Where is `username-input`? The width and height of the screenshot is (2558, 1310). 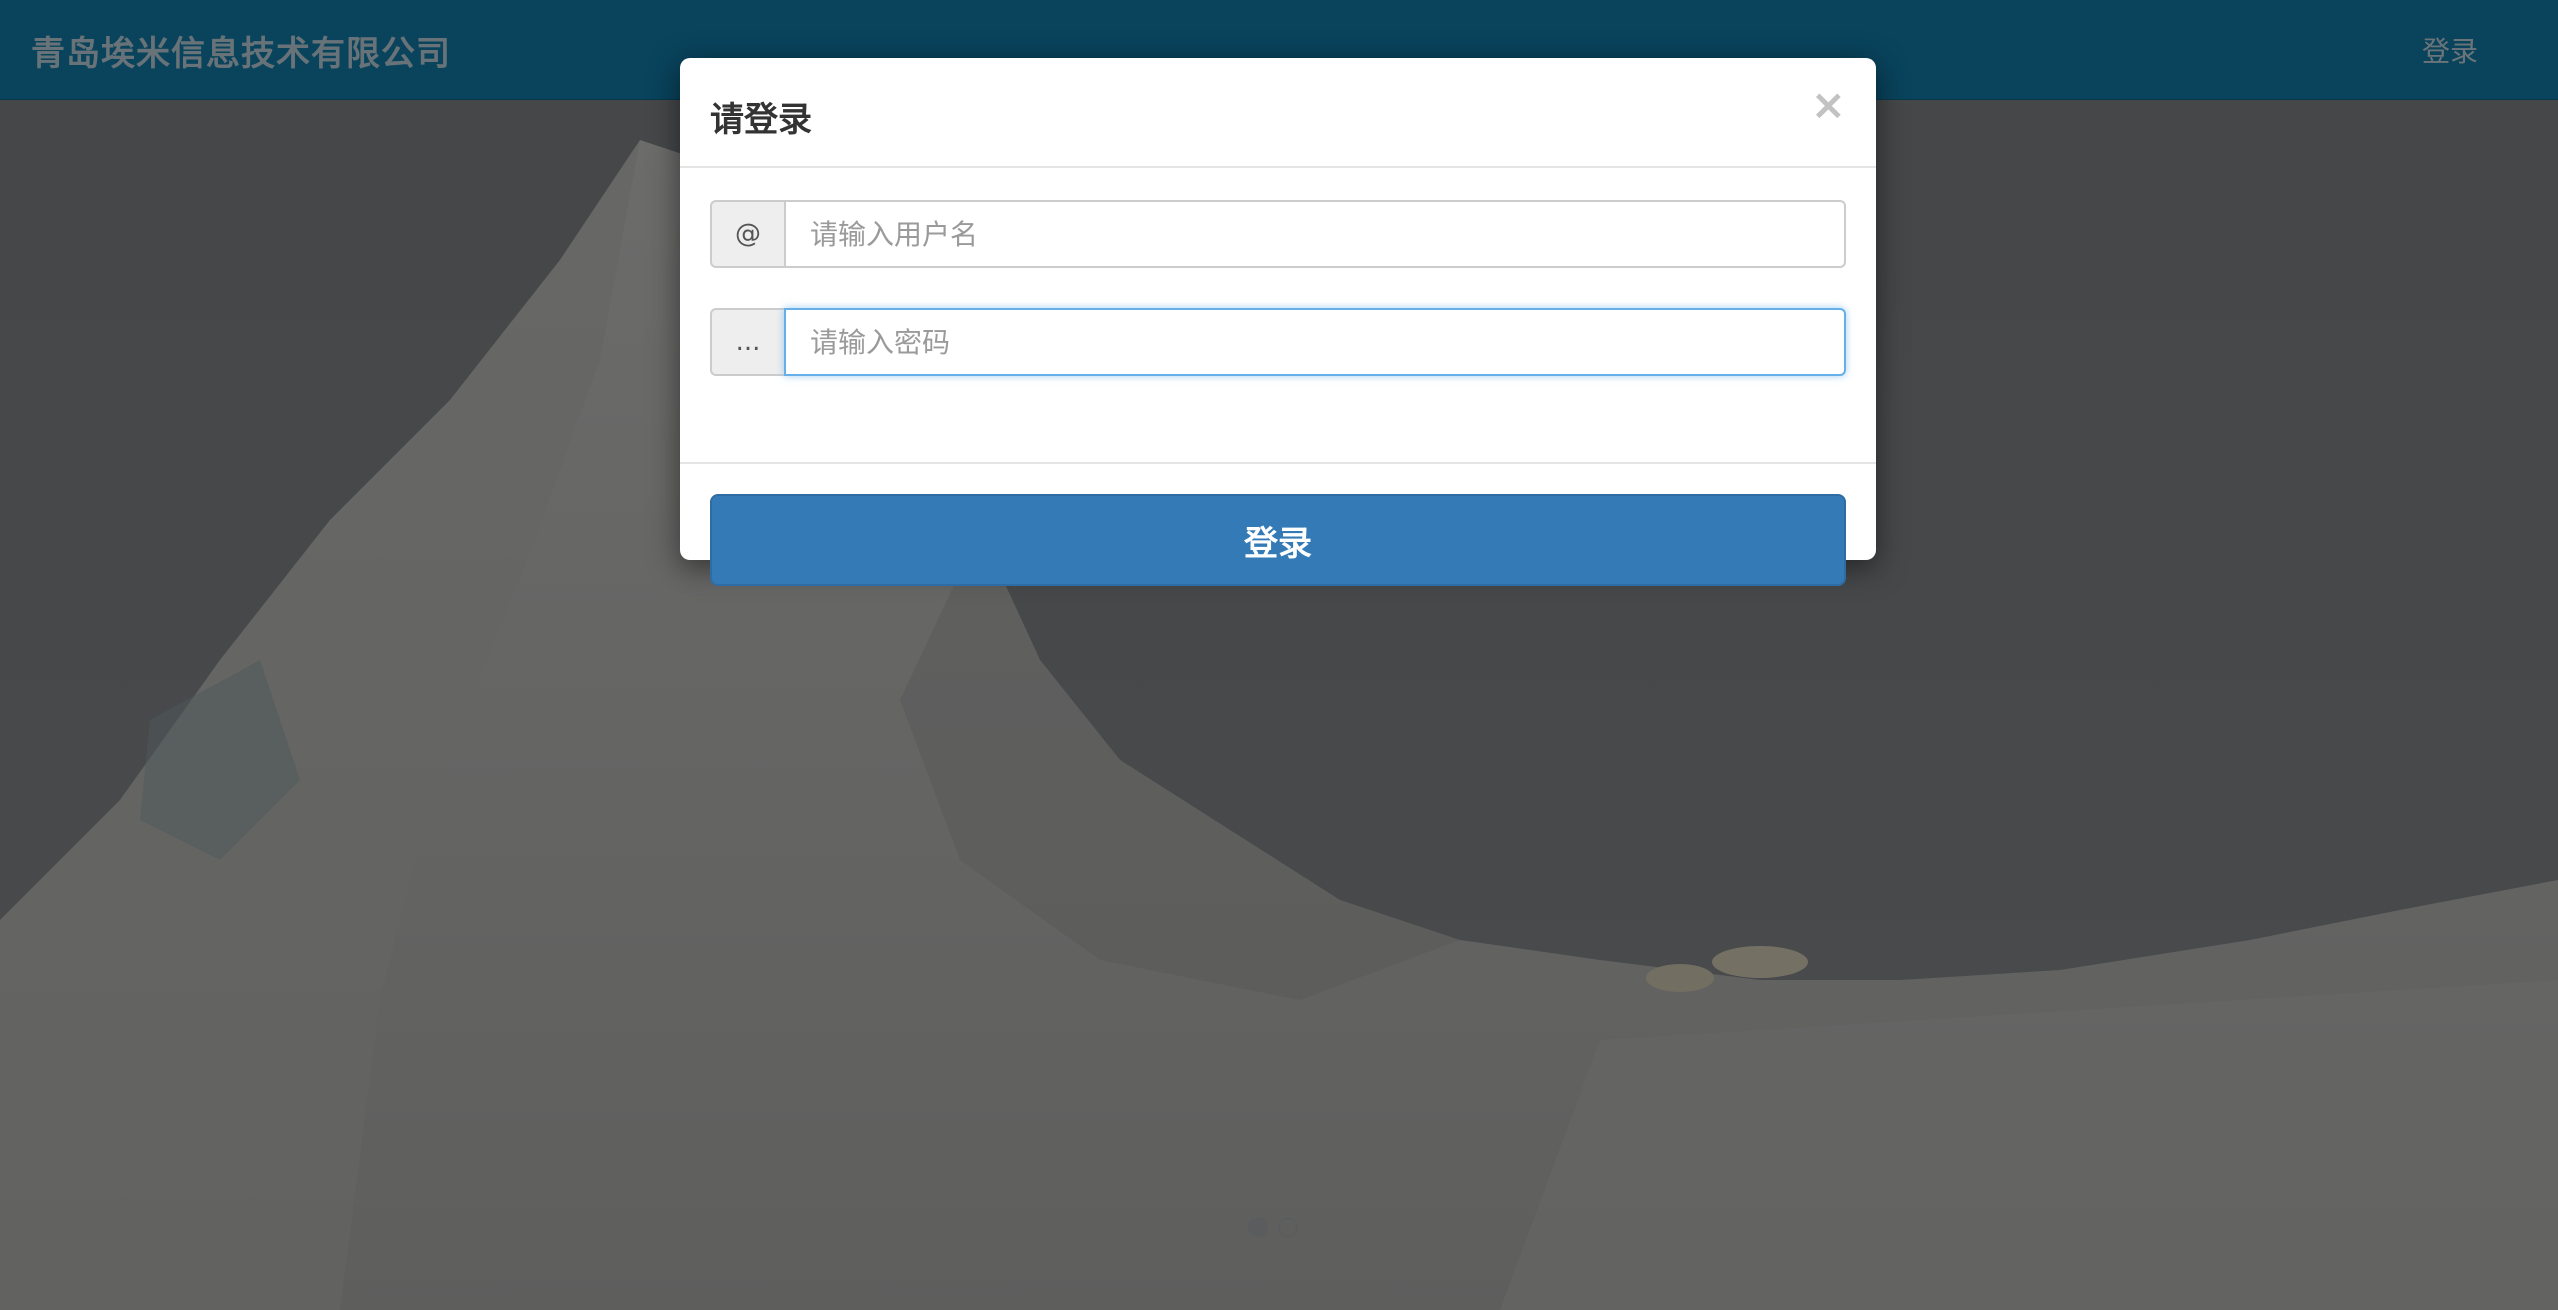 username-input is located at coordinates (1315, 234).